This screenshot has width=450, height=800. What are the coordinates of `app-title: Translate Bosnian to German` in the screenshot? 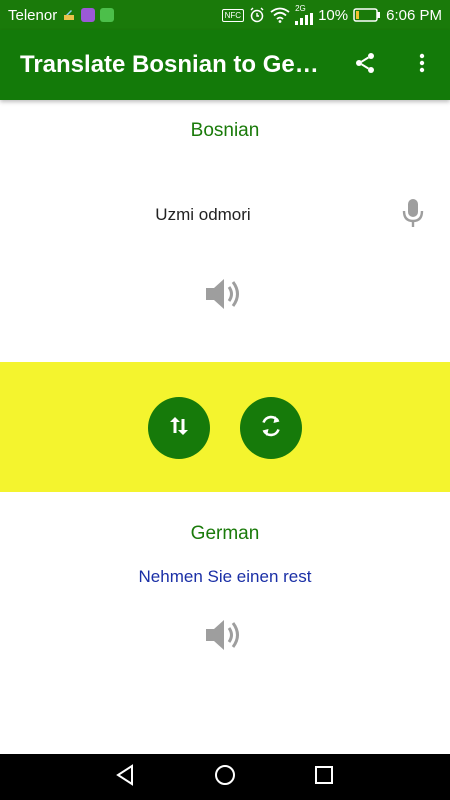 It's located at (170, 64).